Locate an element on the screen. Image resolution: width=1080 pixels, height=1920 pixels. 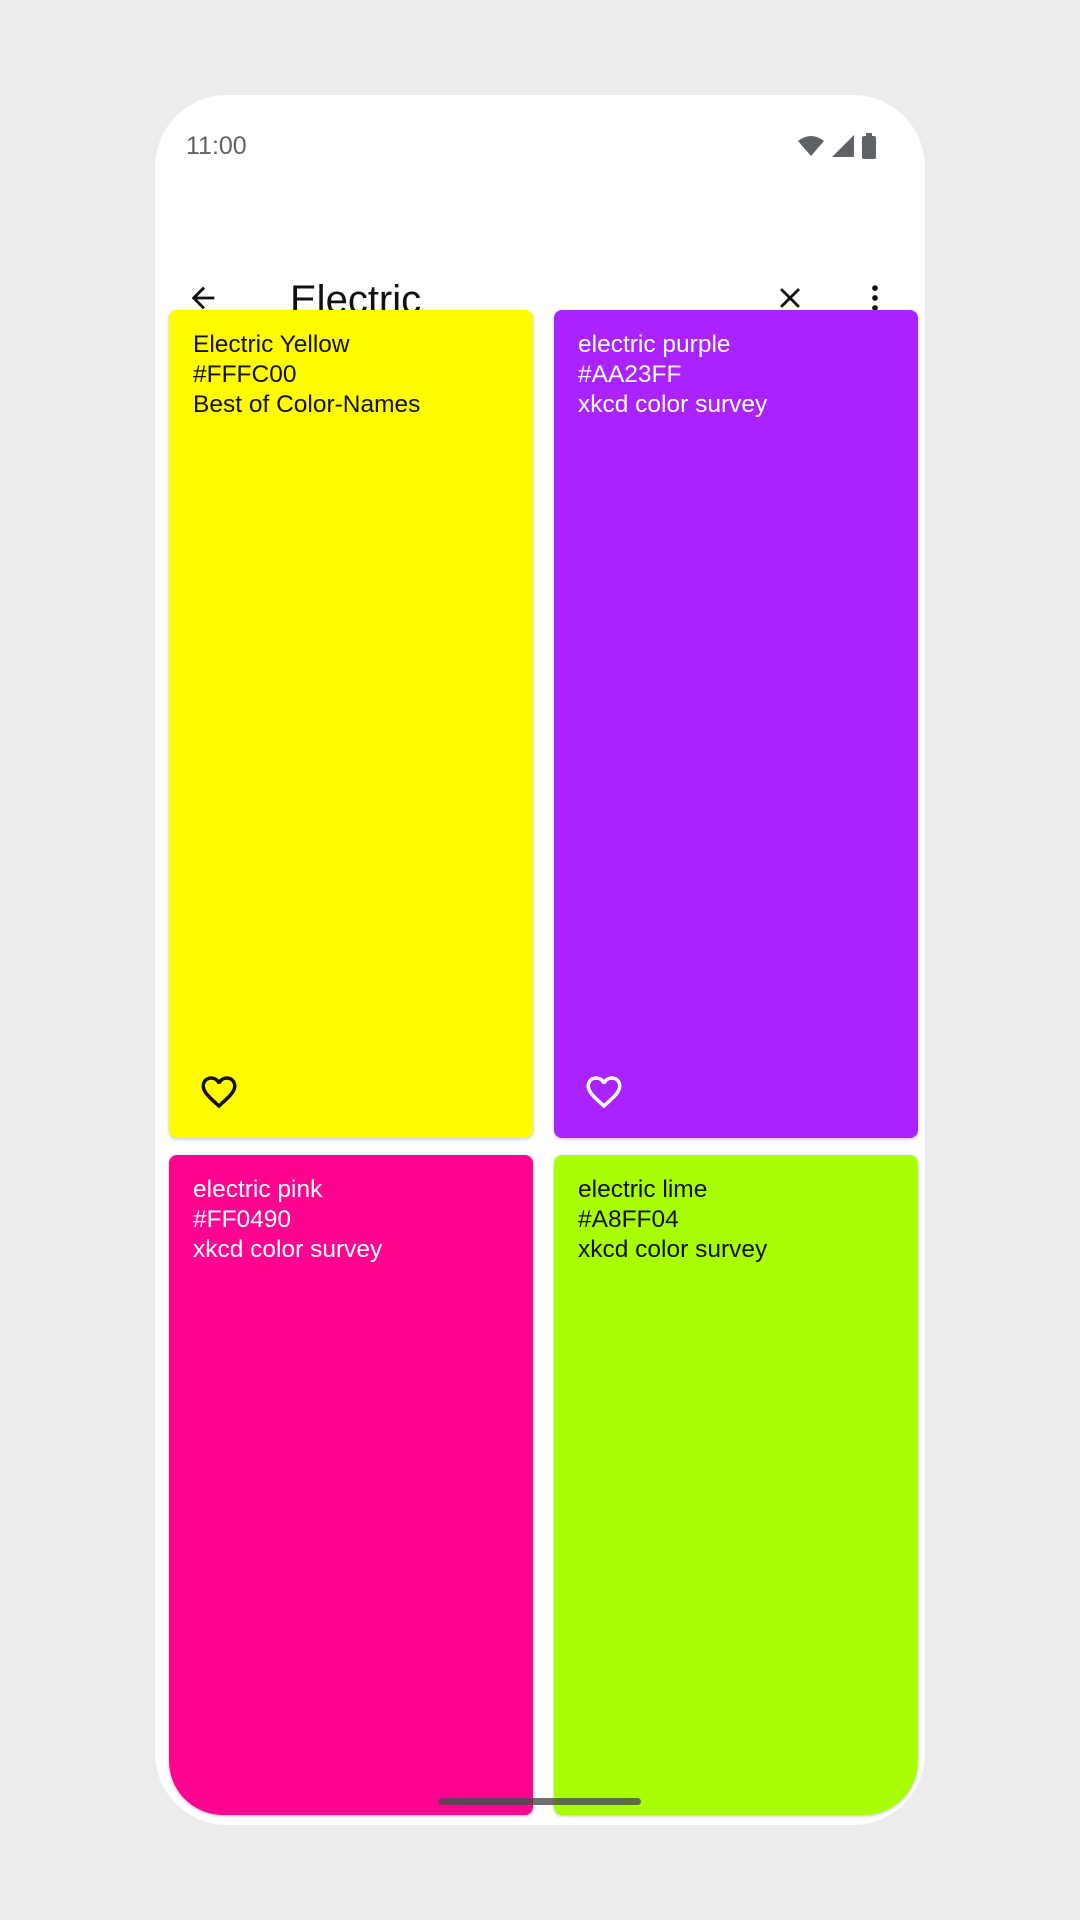
color-name: electric purple is located at coordinates (654, 344).